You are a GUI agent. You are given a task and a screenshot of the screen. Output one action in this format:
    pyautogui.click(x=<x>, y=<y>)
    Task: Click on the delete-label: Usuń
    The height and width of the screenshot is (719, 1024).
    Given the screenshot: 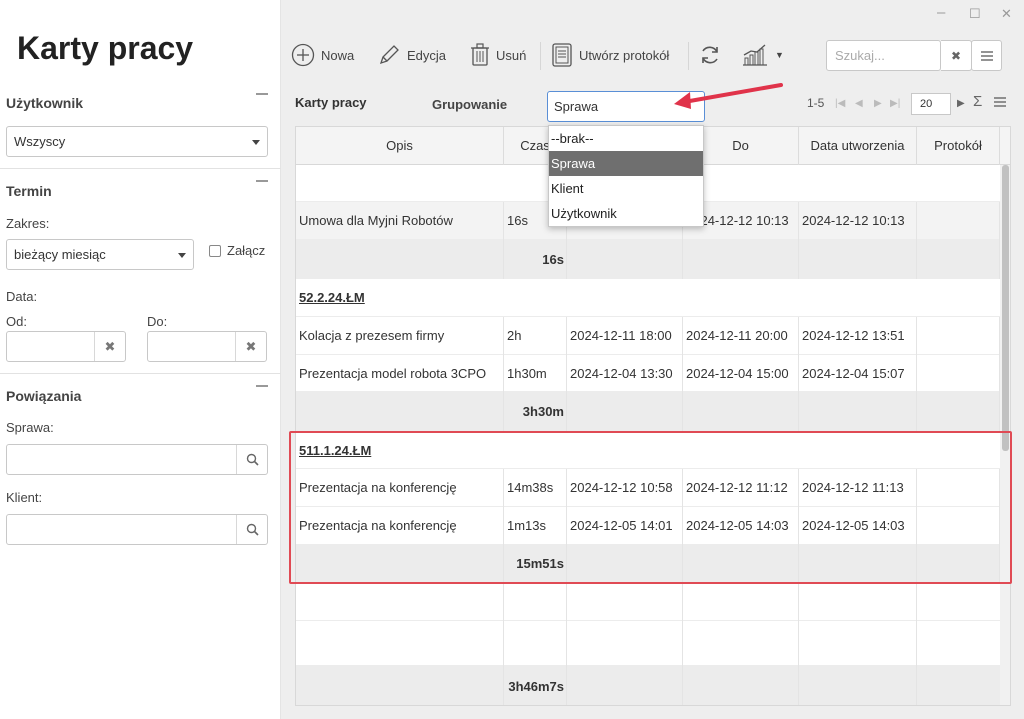 What is the action you would take?
    pyautogui.click(x=511, y=55)
    